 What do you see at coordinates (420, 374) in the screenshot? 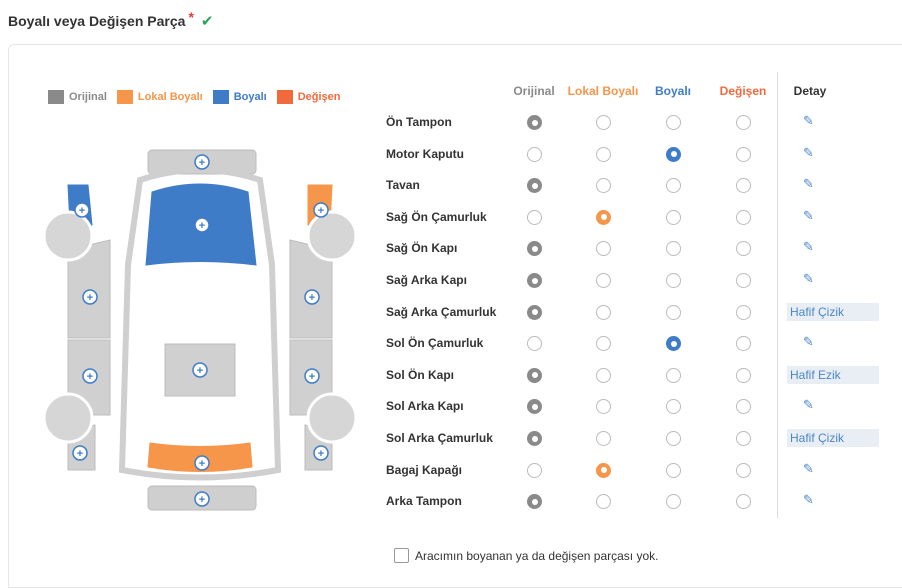
I see `part-label: Sol Ön Kapı` at bounding box center [420, 374].